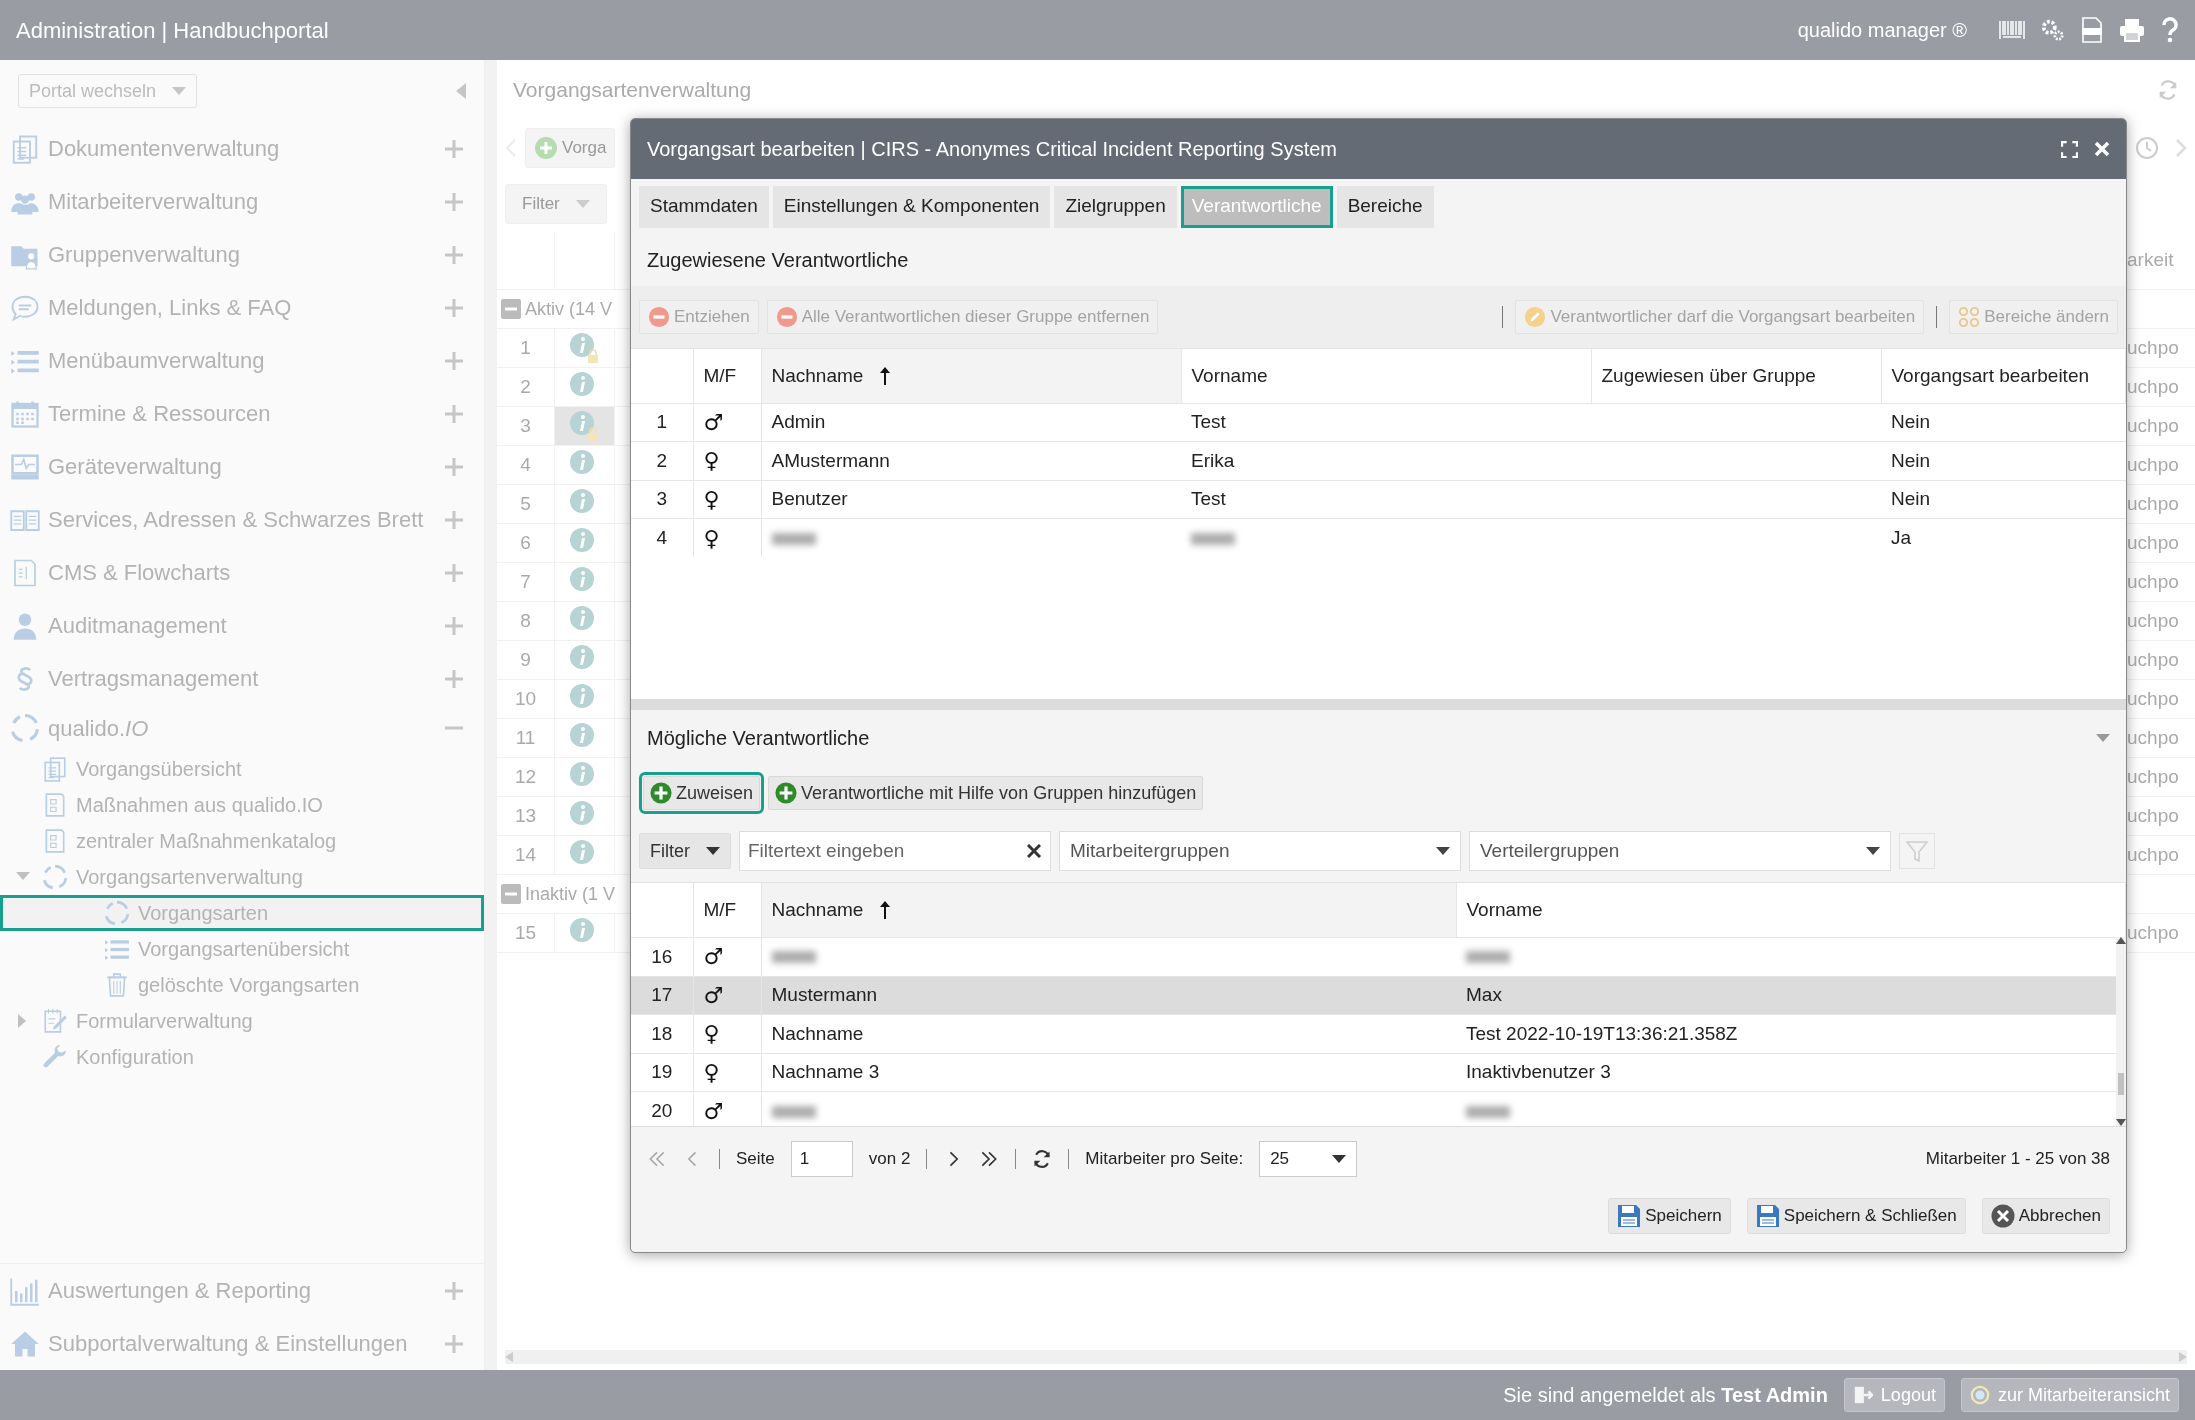  I want to click on clear-icon, so click(1034, 851).